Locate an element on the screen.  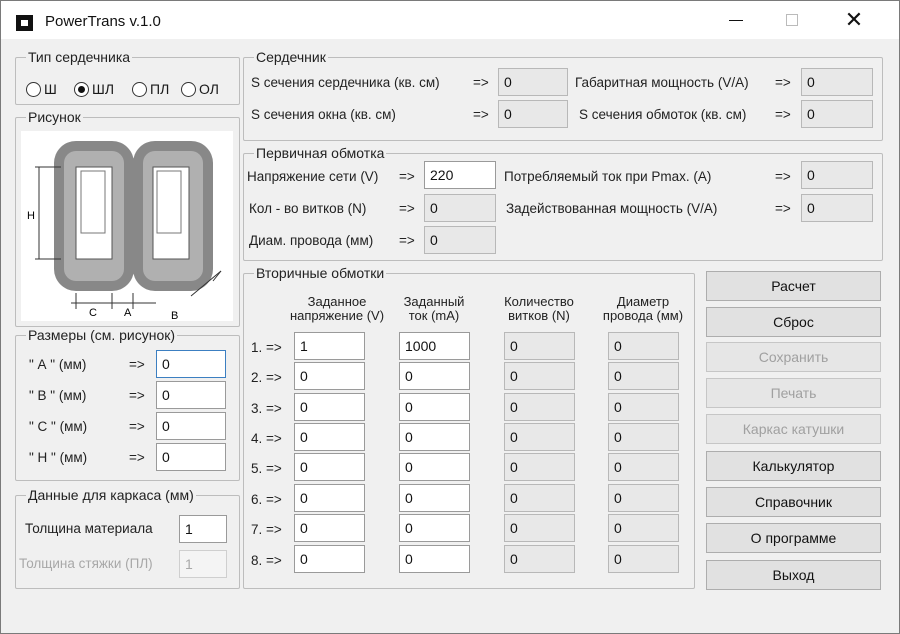
header-current: Заданный ток (mA) is located at coordinates (434, 308).